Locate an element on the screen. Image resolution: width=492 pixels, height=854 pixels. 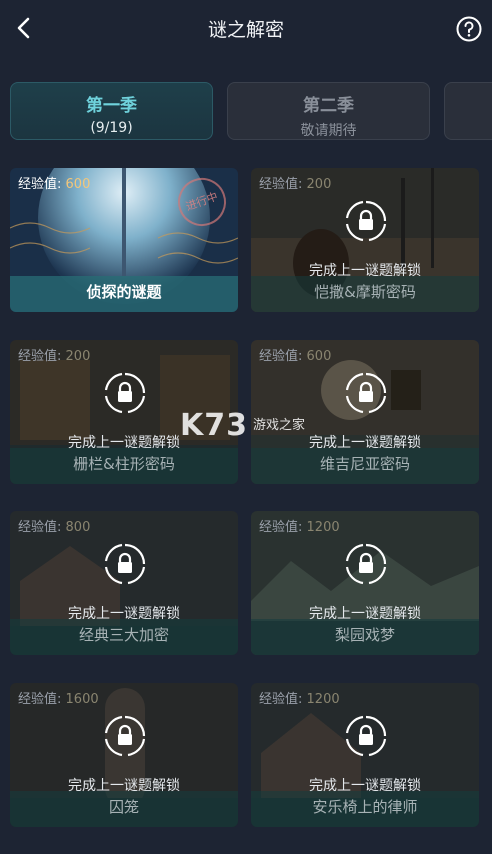
season-status: 敬请期待 is located at coordinates (328, 131).